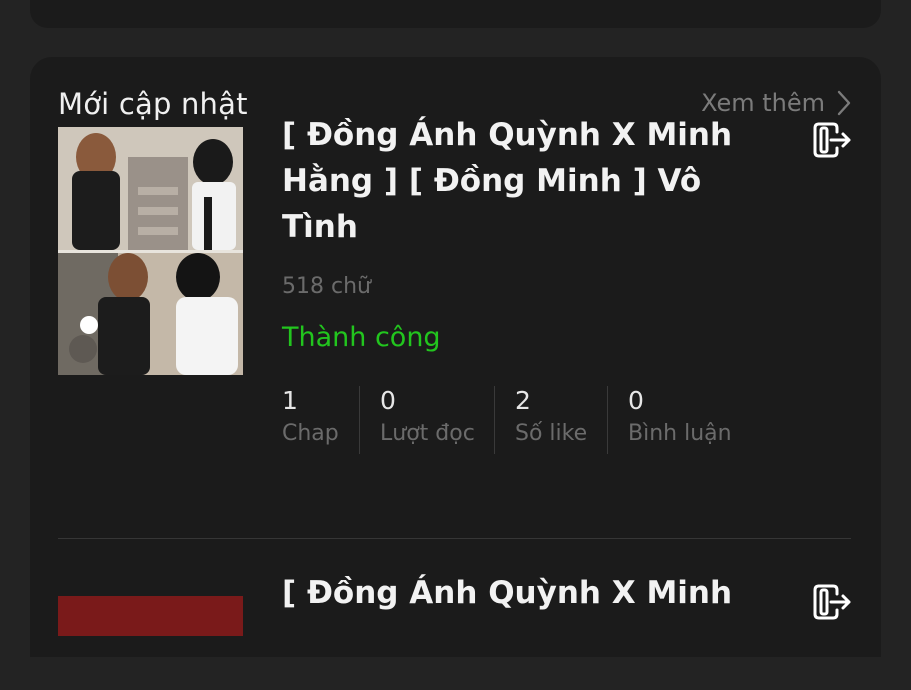  What do you see at coordinates (388, 400) in the screenshot?
I see `stat-reads-value: 0` at bounding box center [388, 400].